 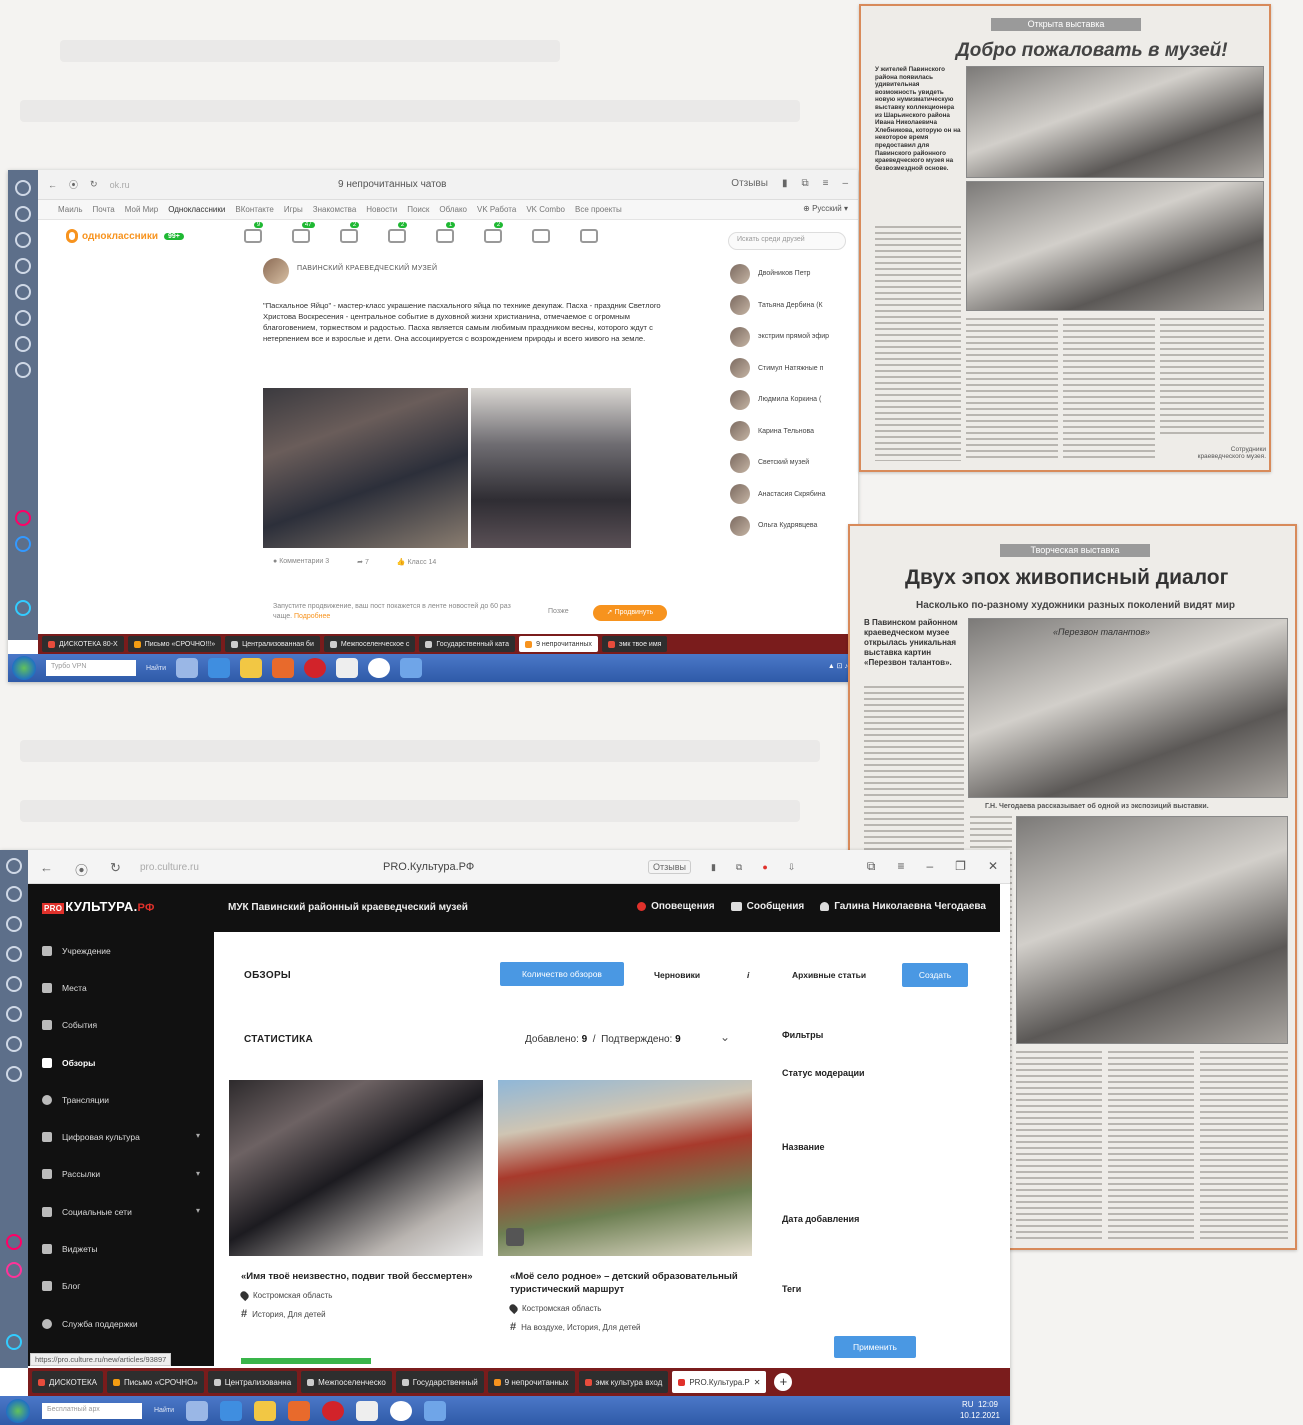 I want to click on tab-archive: Архивные статьи, so click(x=829, y=975).